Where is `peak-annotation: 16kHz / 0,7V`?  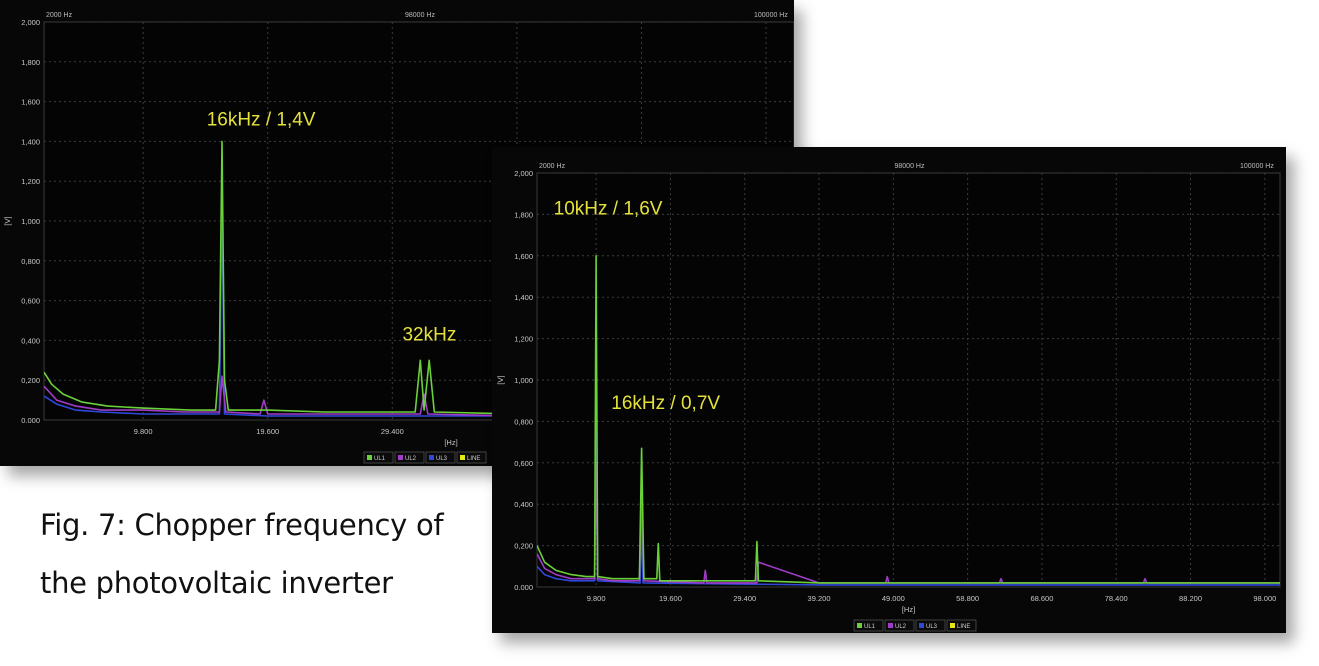
peak-annotation: 16kHz / 0,7V is located at coordinates (665, 403).